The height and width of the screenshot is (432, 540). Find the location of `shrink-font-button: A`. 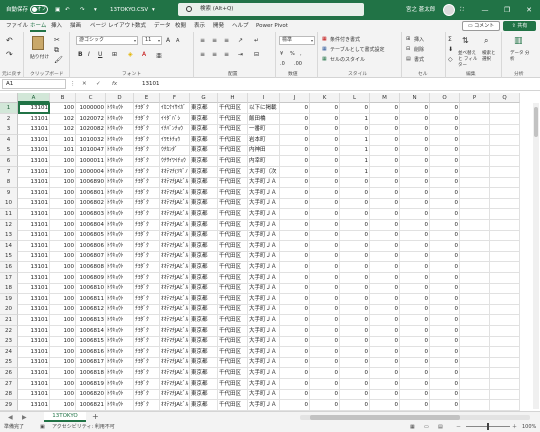

shrink-font-button: A is located at coordinates (177, 41).